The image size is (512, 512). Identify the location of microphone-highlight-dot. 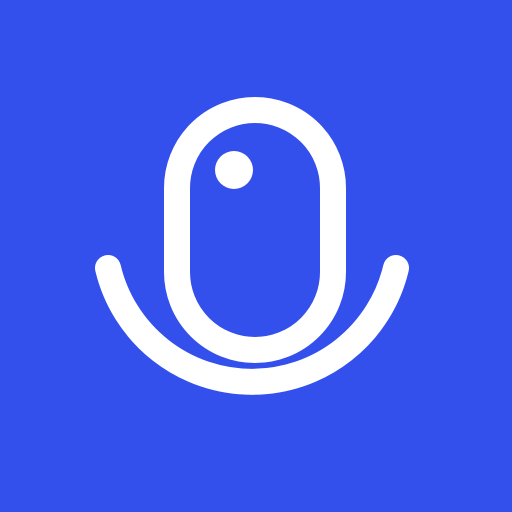
(234, 170).